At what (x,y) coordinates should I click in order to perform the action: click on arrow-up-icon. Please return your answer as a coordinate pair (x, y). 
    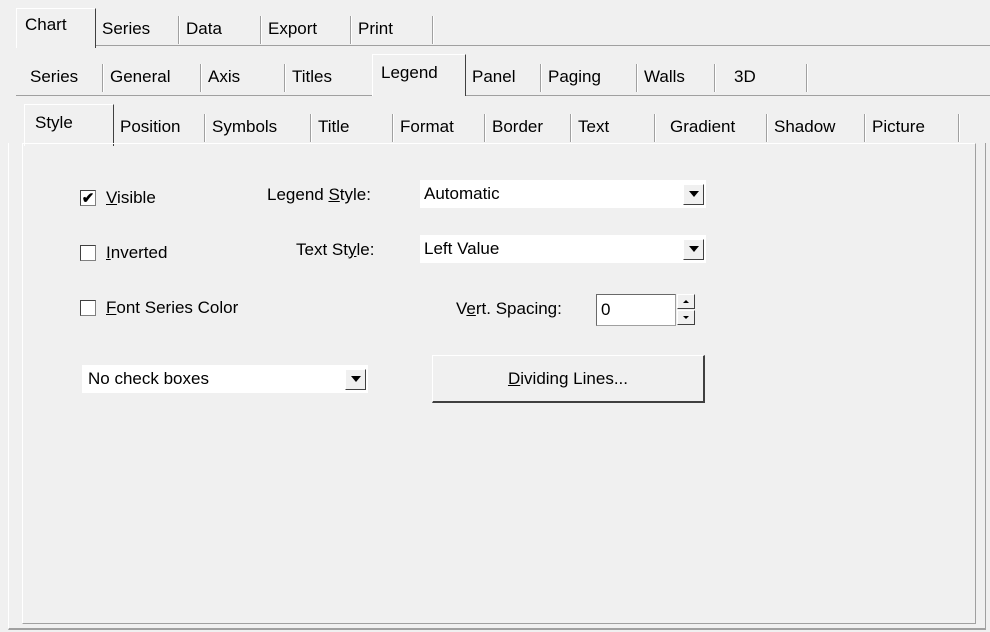
    Looking at the image, I should click on (686, 301).